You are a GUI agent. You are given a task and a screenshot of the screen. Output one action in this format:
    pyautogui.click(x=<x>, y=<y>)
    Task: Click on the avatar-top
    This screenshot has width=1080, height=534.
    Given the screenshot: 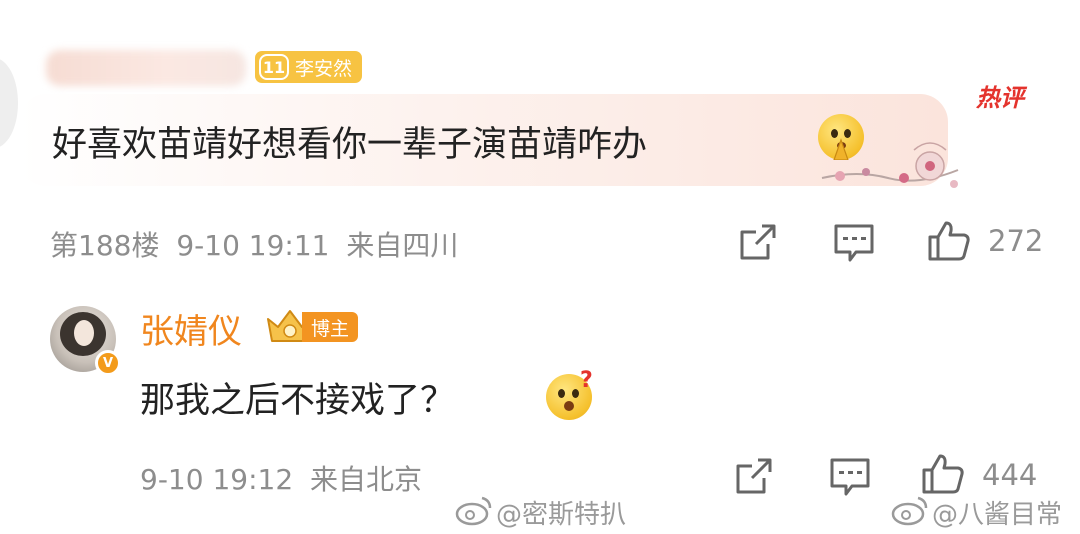 What is the action you would take?
    pyautogui.click(x=9, y=103)
    